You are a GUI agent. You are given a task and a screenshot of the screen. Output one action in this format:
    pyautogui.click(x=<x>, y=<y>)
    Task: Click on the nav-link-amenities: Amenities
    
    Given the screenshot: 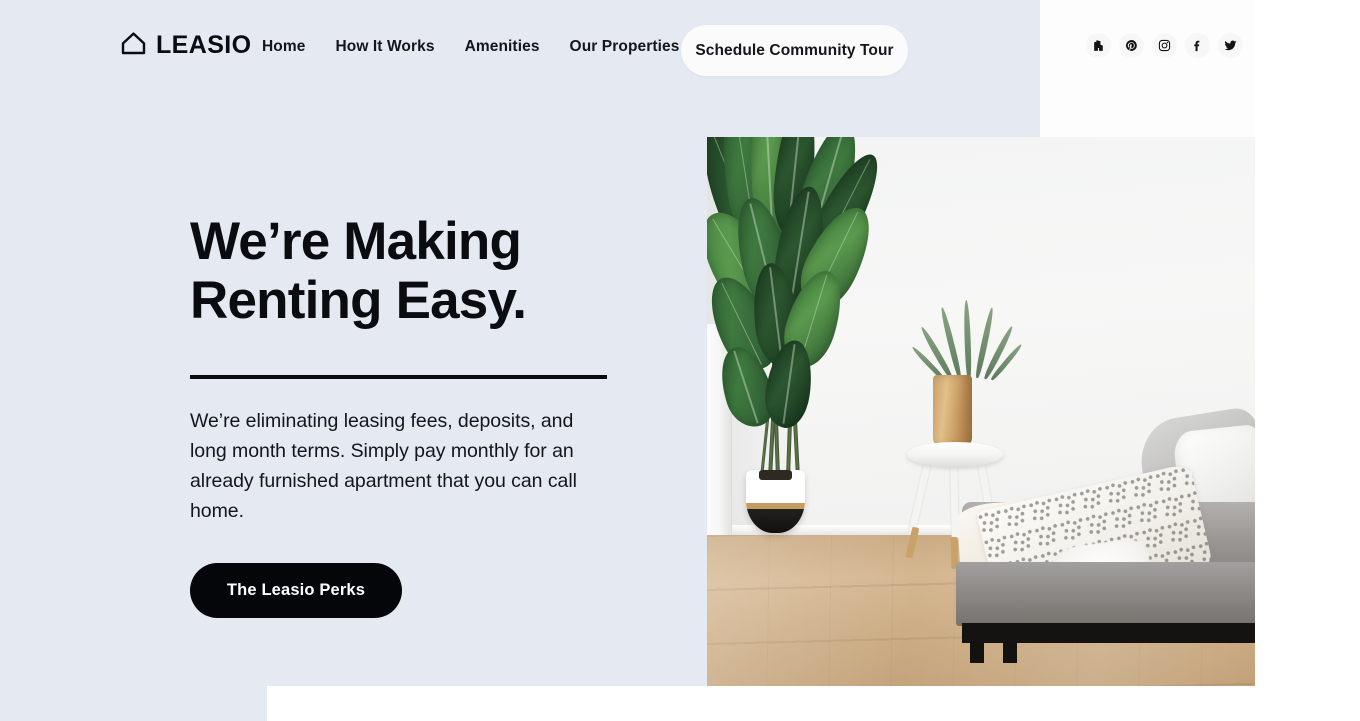 What is the action you would take?
    pyautogui.click(x=502, y=47)
    